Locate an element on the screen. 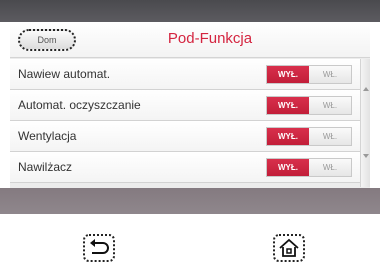  back-arrow-icon is located at coordinates (99, 246).